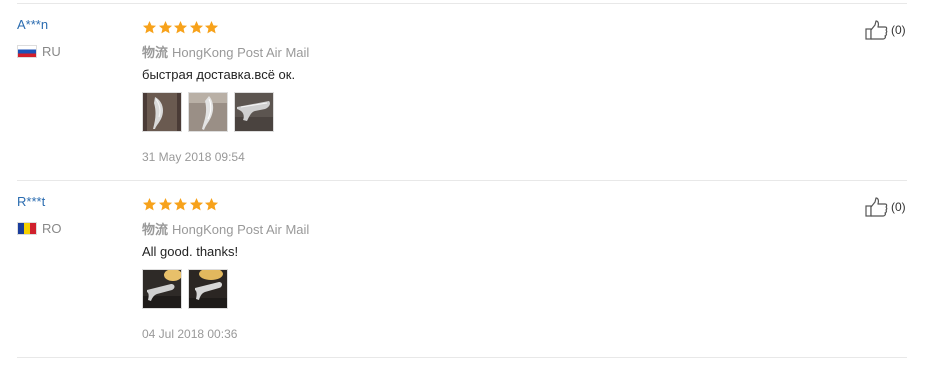  I want to click on reviewer-name: A***n, so click(32, 24).